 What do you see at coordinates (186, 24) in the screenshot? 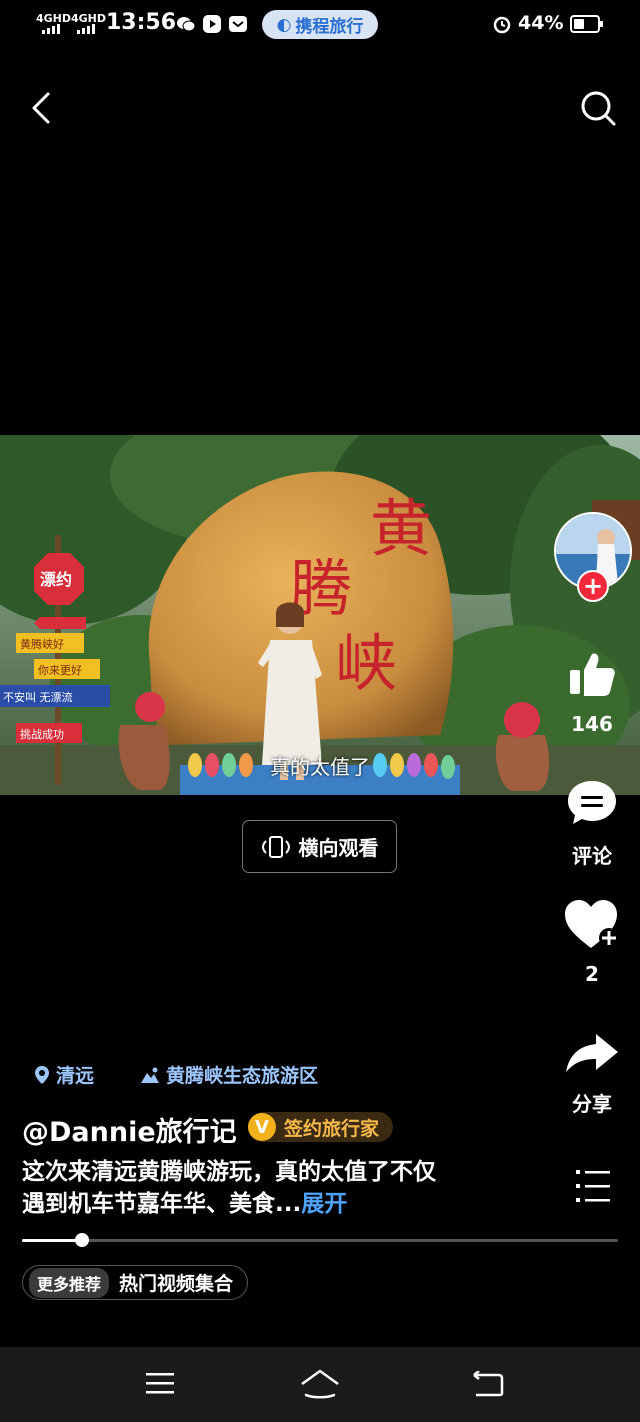
I see `wechat-icon` at bounding box center [186, 24].